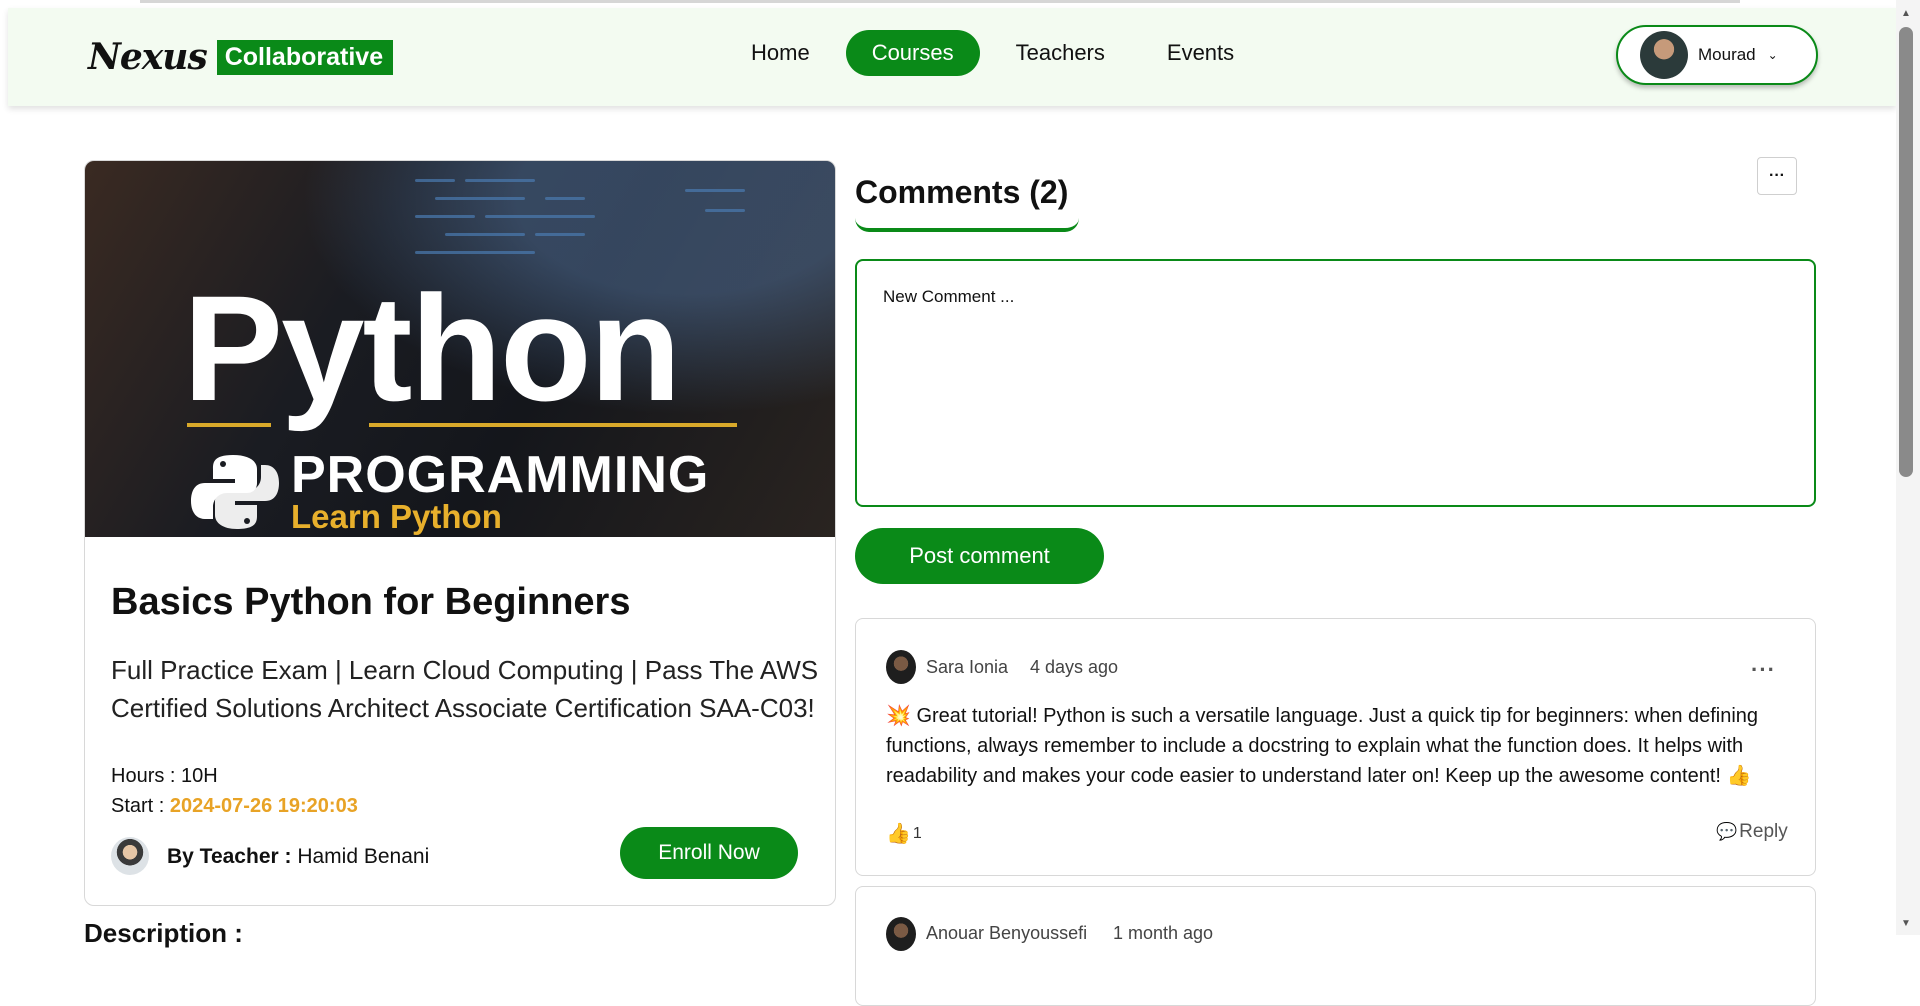 The width and height of the screenshot is (1920, 1006). What do you see at coordinates (962, 192) in the screenshot?
I see `comments-title: Comments (2)` at bounding box center [962, 192].